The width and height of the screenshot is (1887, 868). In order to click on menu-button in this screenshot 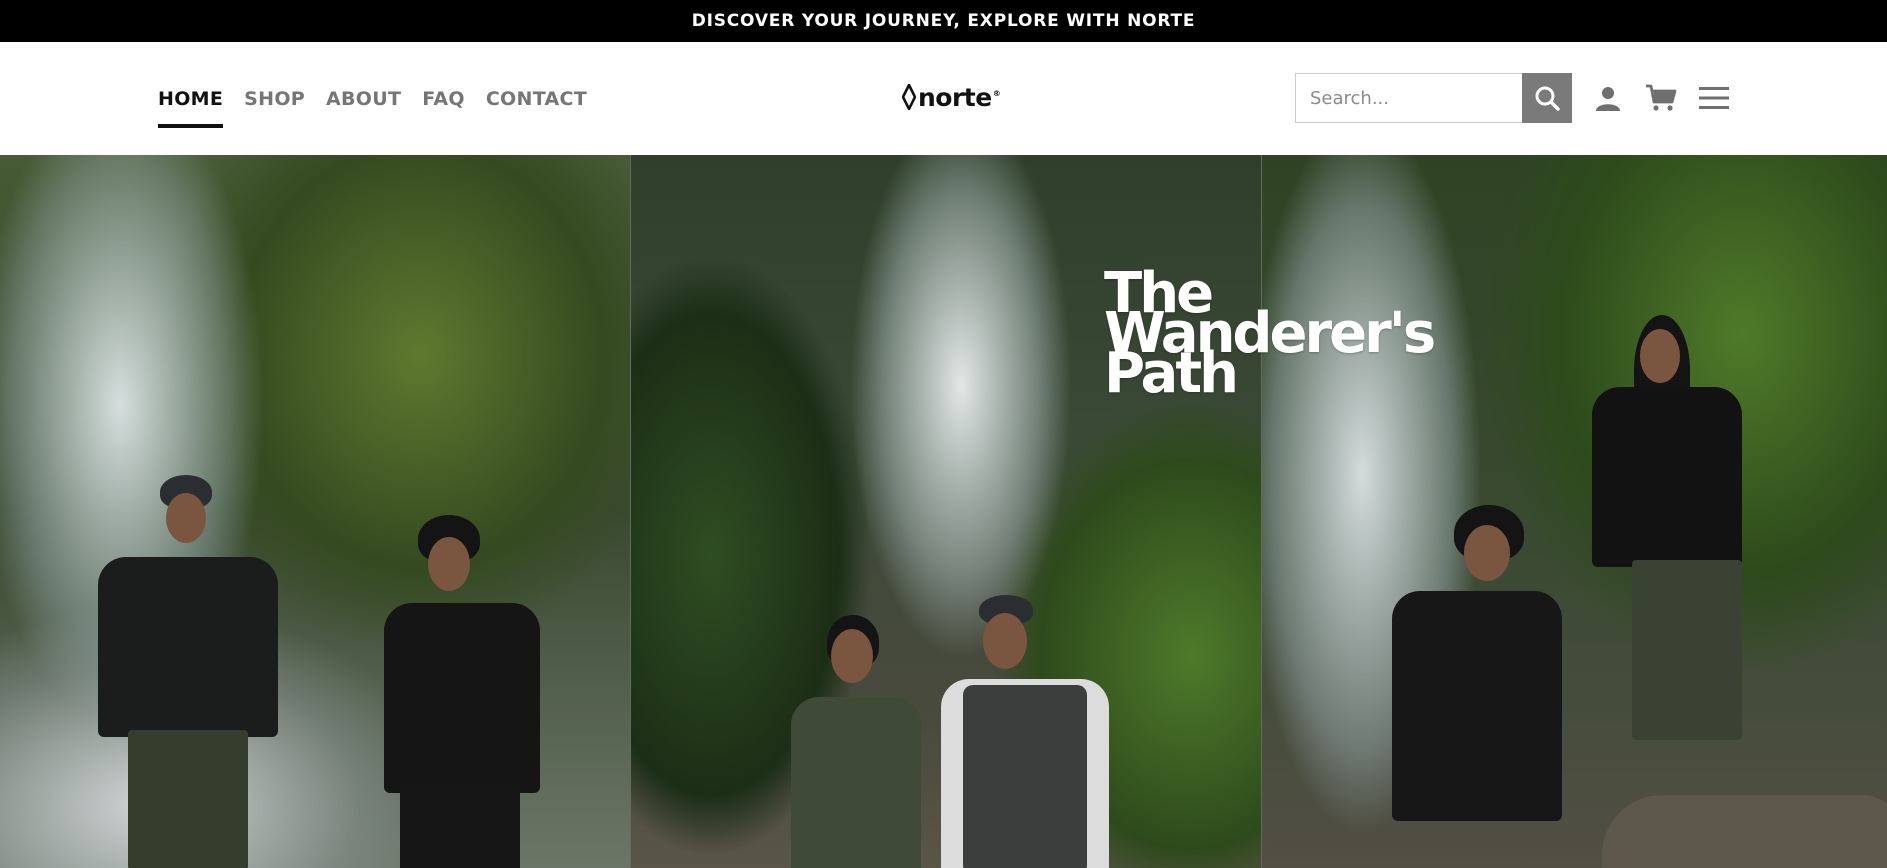, I will do `click(1714, 98)`.